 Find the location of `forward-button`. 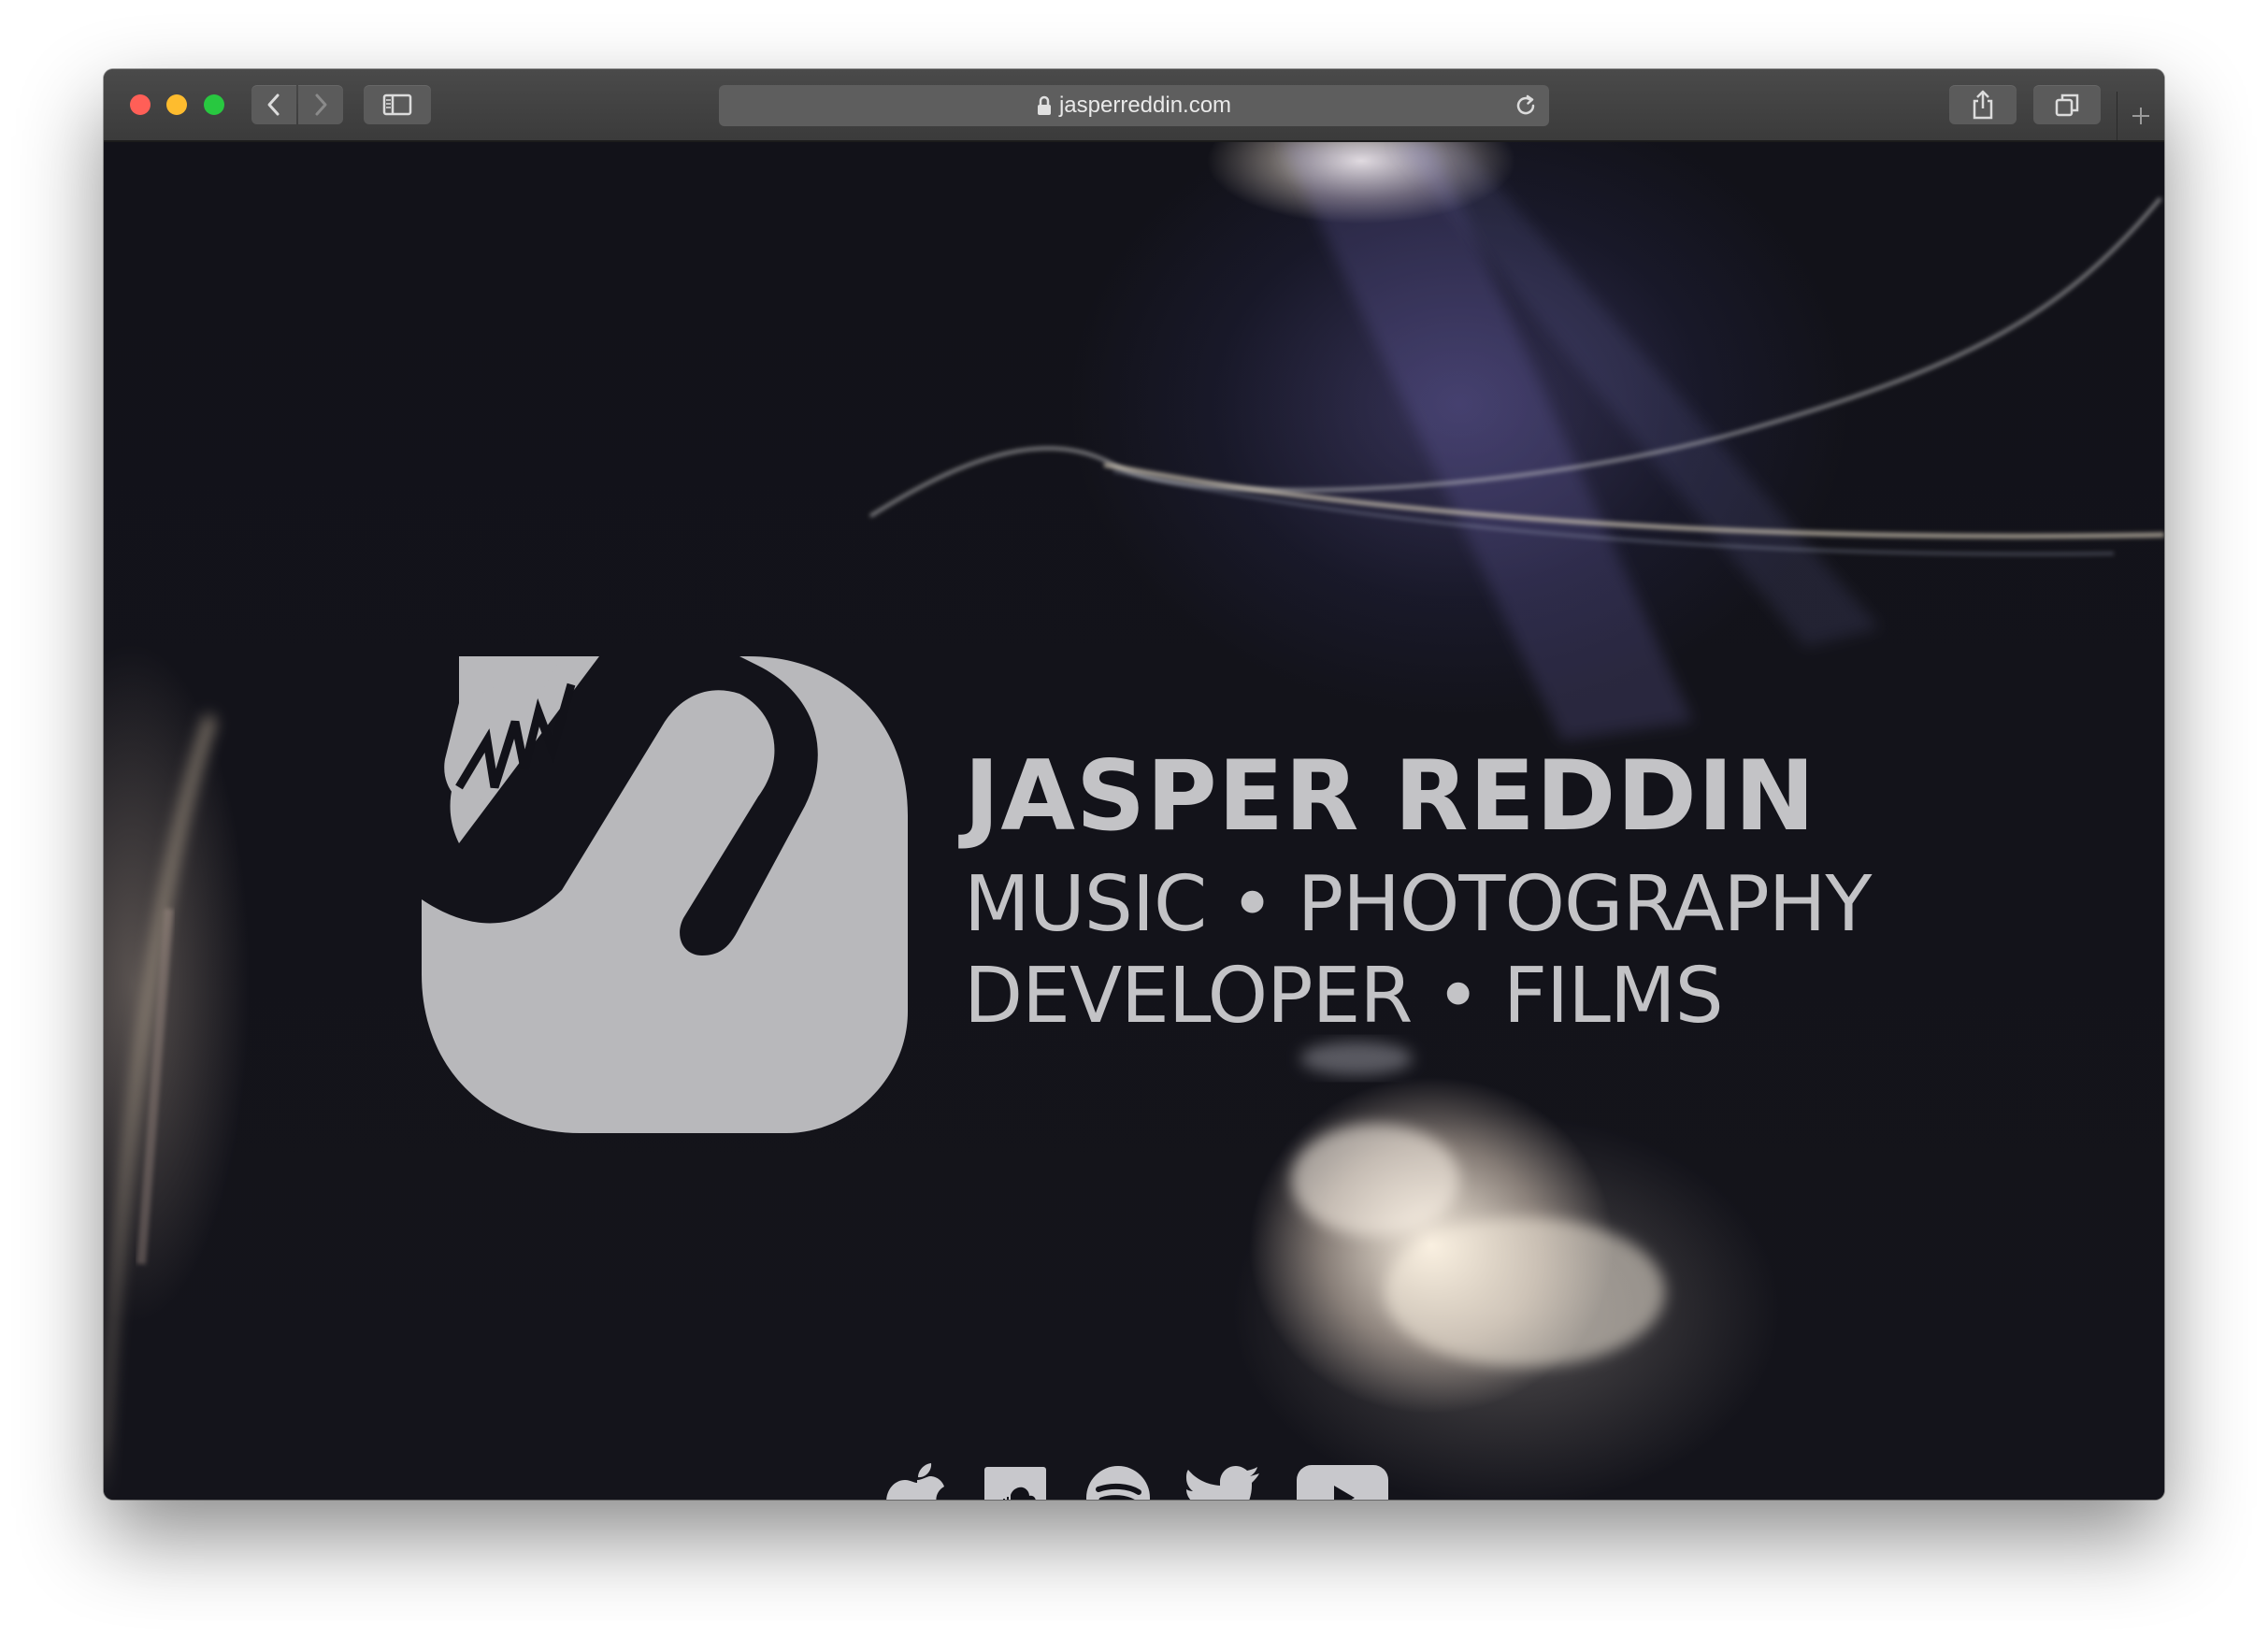

forward-button is located at coordinates (320, 104).